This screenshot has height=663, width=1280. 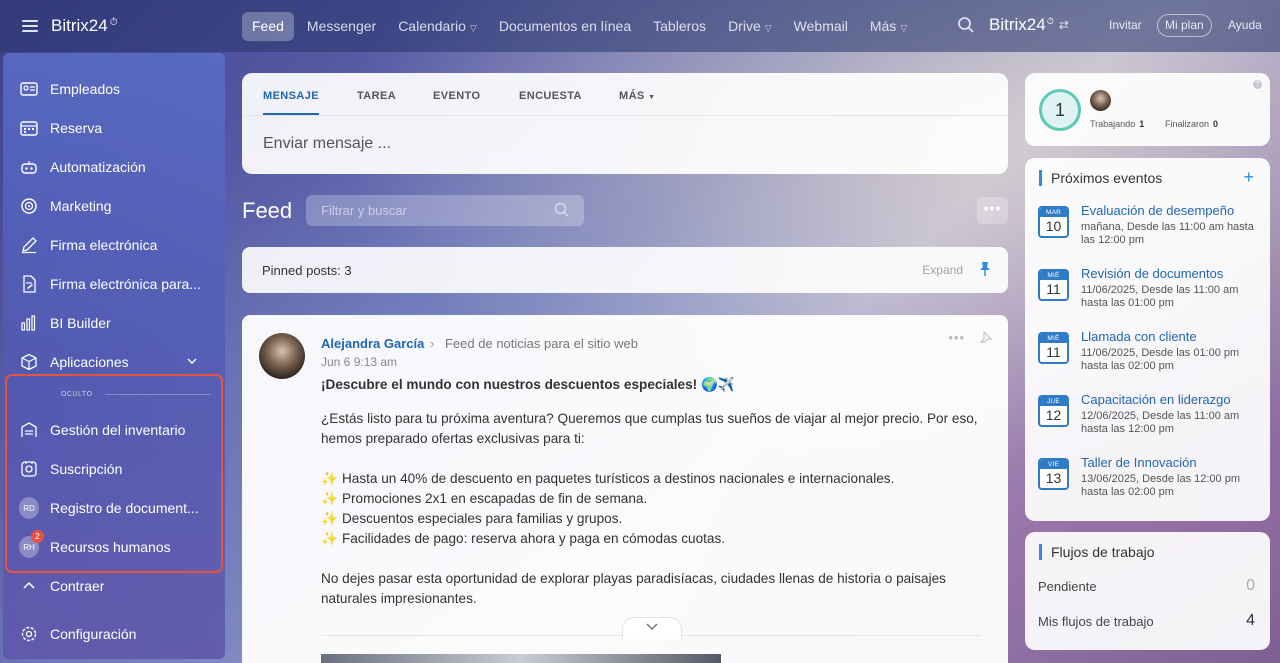 What do you see at coordinates (1147, 585) in the screenshot?
I see `workflows-pending: Pendiente 0` at bounding box center [1147, 585].